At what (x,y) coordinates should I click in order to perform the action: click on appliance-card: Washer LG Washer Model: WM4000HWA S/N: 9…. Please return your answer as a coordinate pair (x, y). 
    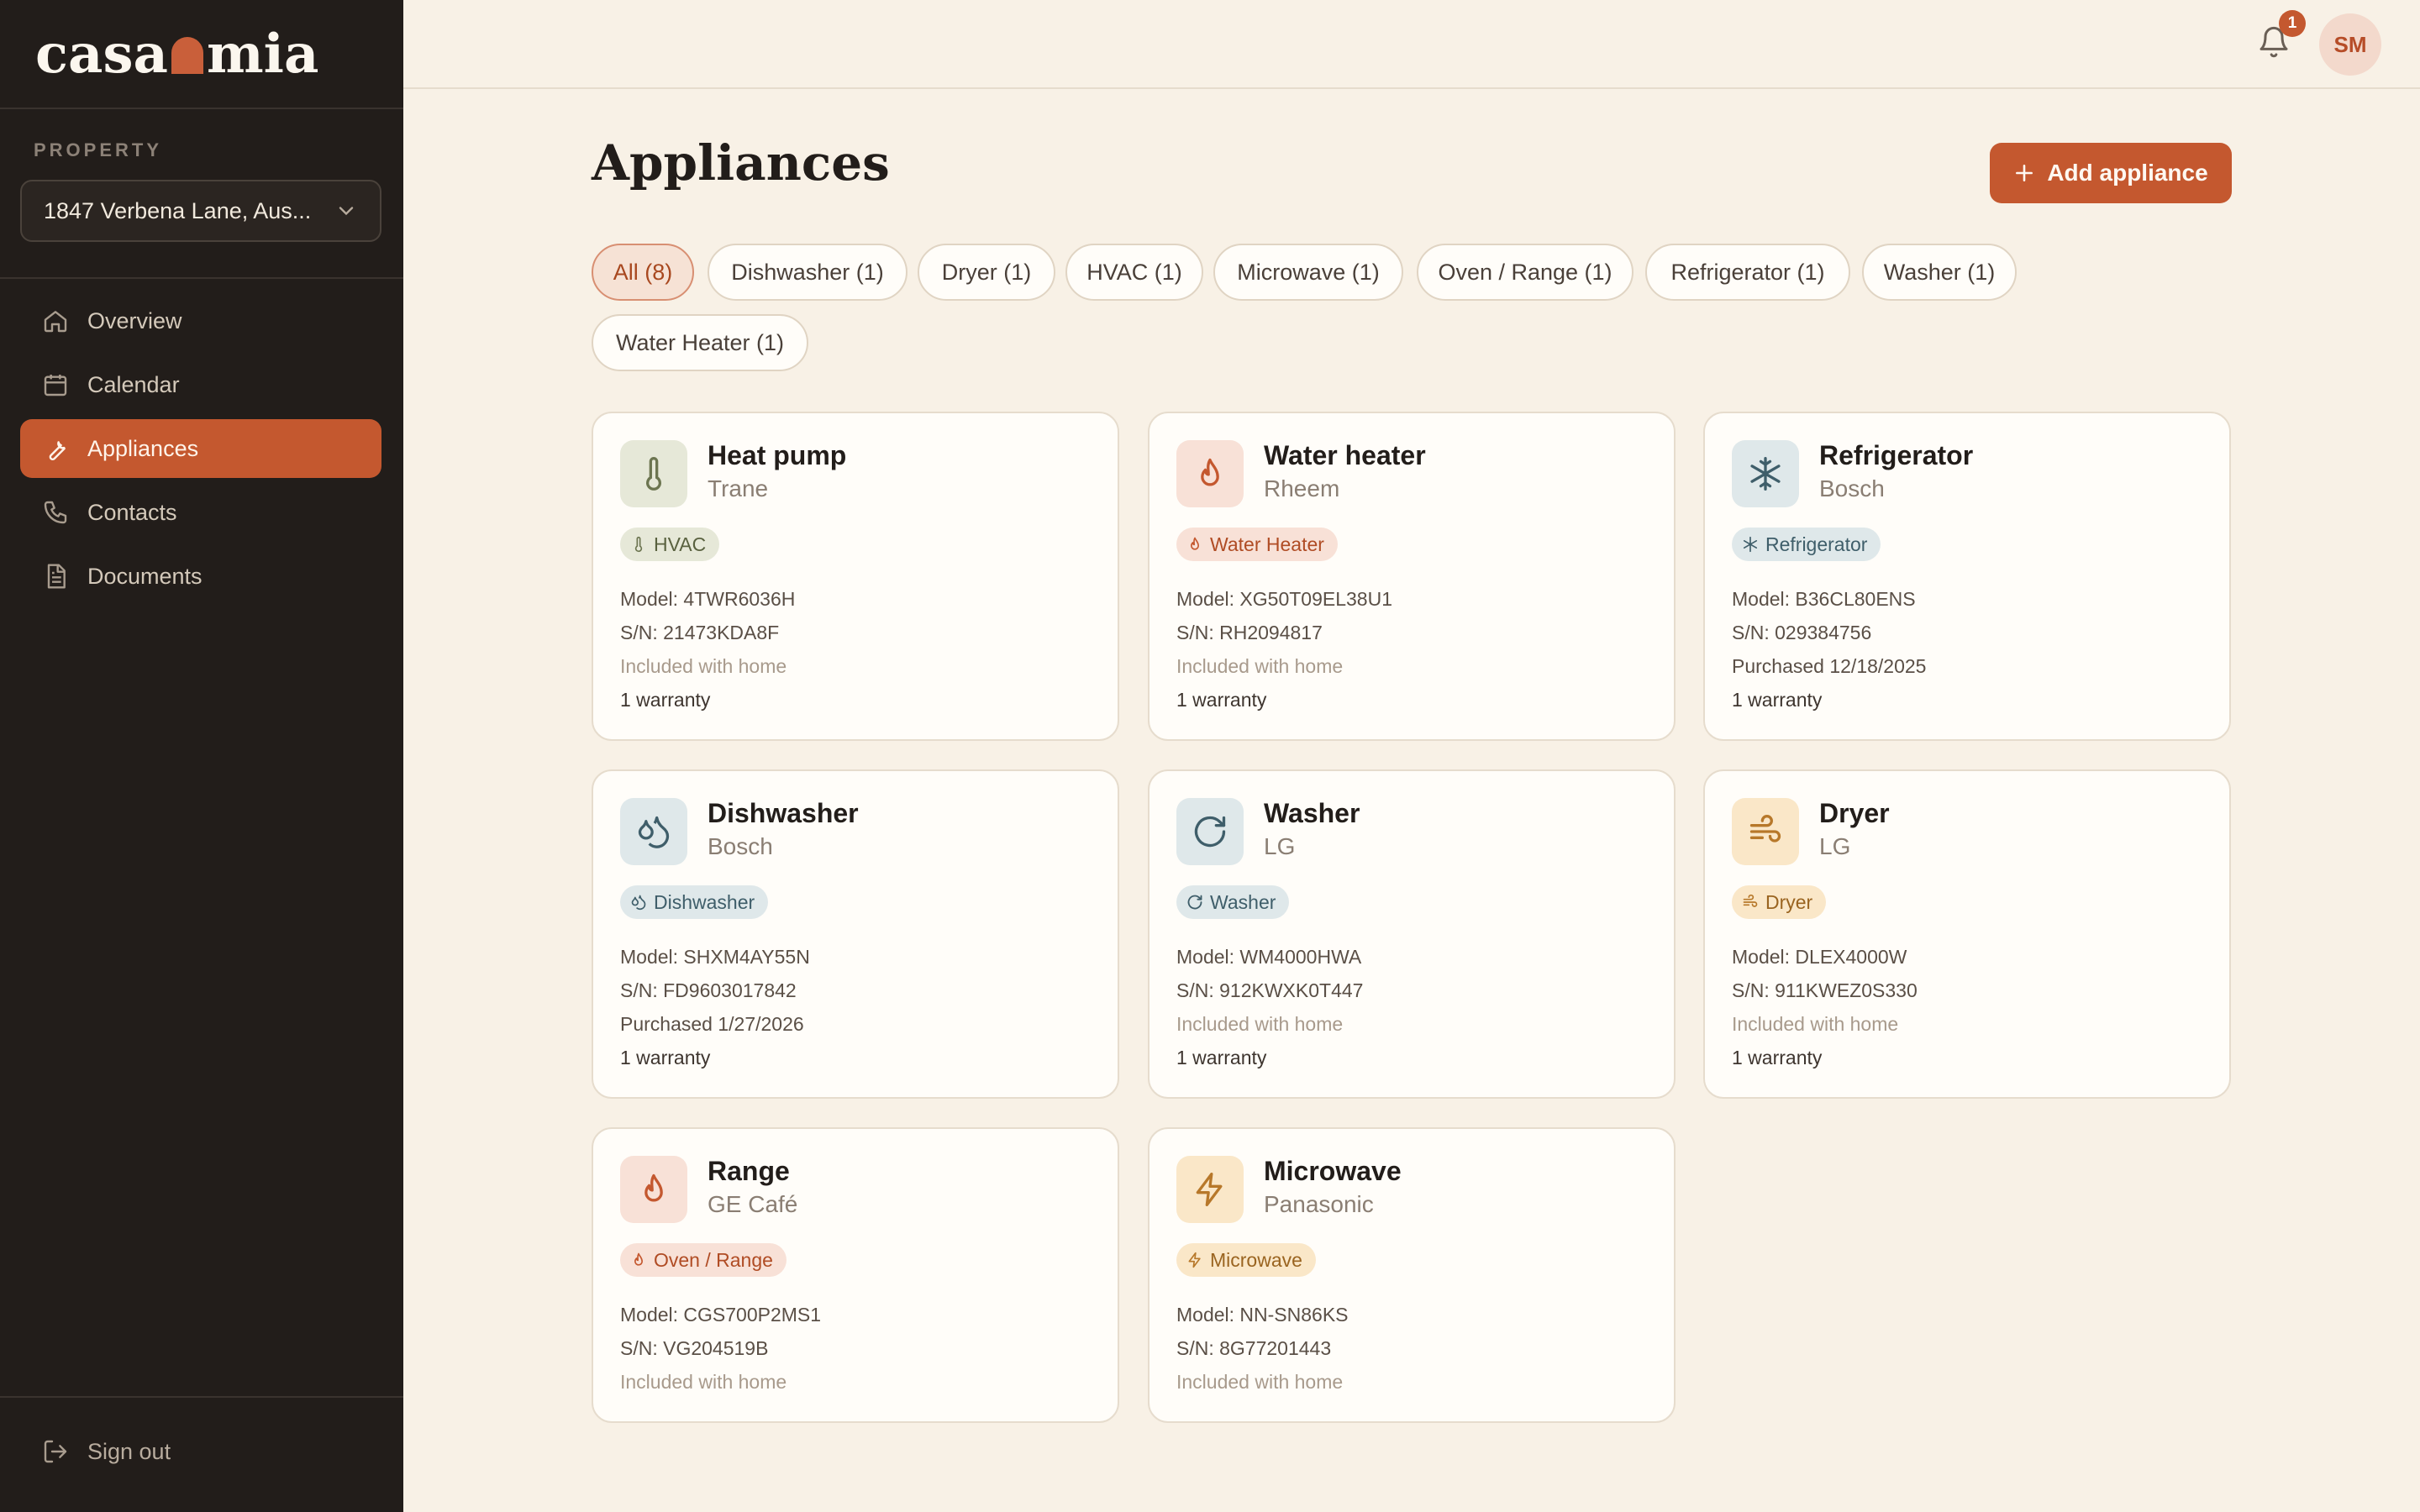
    Looking at the image, I should click on (1412, 934).